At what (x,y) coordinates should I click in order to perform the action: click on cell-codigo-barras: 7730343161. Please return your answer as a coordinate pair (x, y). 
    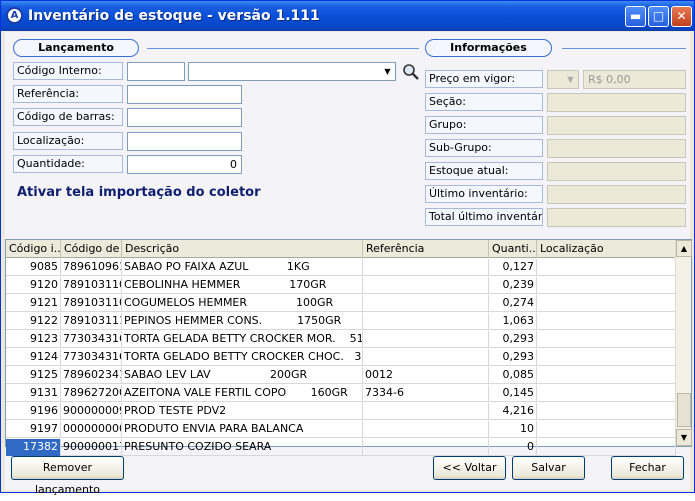
    Looking at the image, I should click on (91, 357).